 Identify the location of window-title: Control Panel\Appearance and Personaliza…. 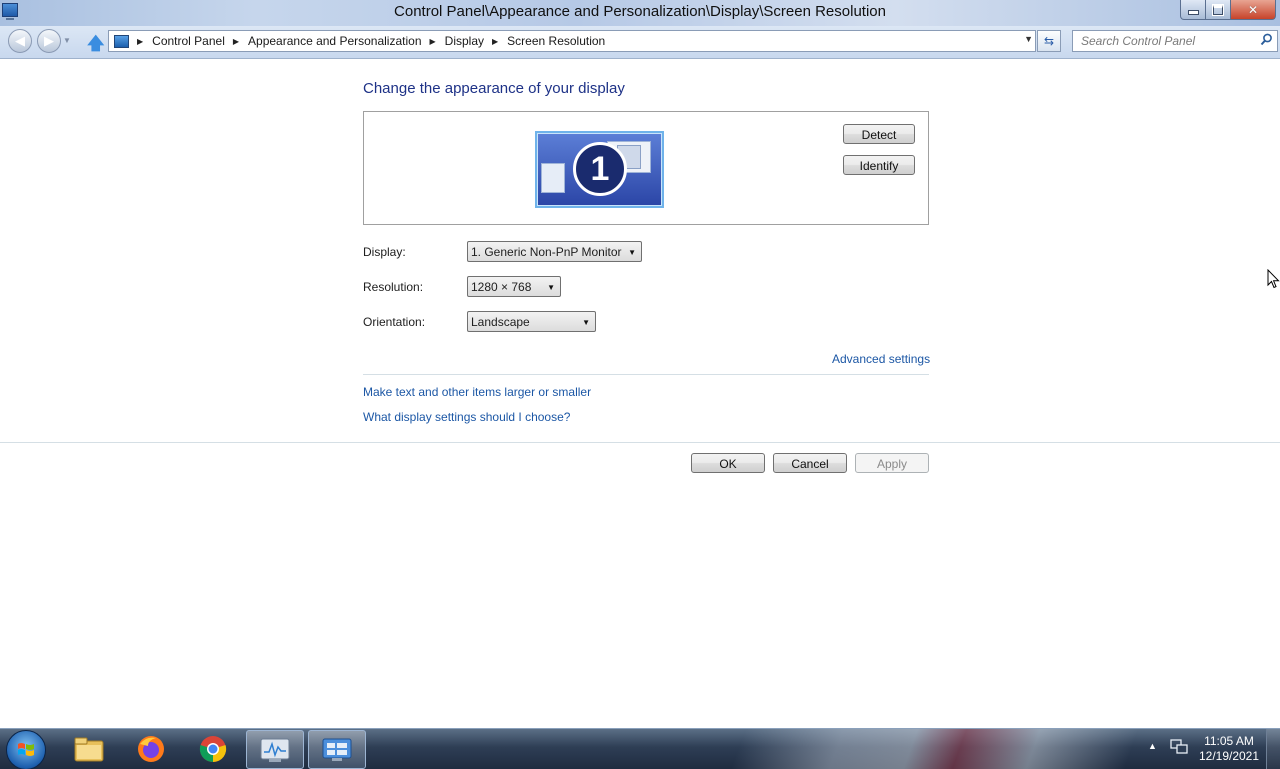
(640, 11).